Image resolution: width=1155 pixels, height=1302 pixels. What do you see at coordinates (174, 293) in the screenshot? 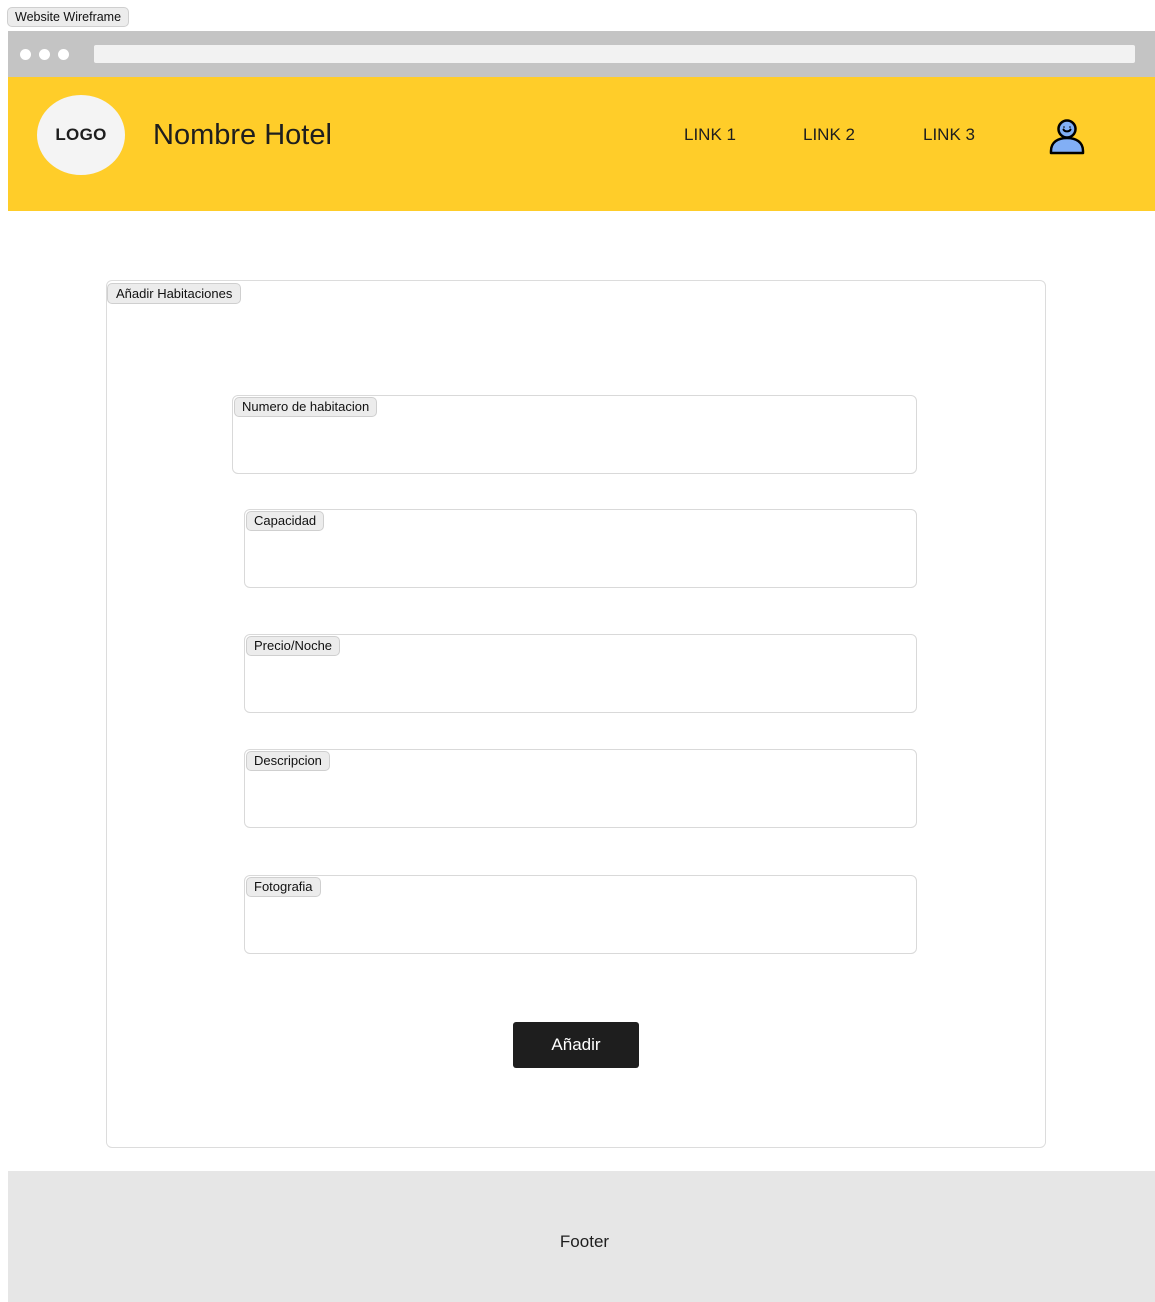
I see `section-title: Añadir Habitaciones` at bounding box center [174, 293].